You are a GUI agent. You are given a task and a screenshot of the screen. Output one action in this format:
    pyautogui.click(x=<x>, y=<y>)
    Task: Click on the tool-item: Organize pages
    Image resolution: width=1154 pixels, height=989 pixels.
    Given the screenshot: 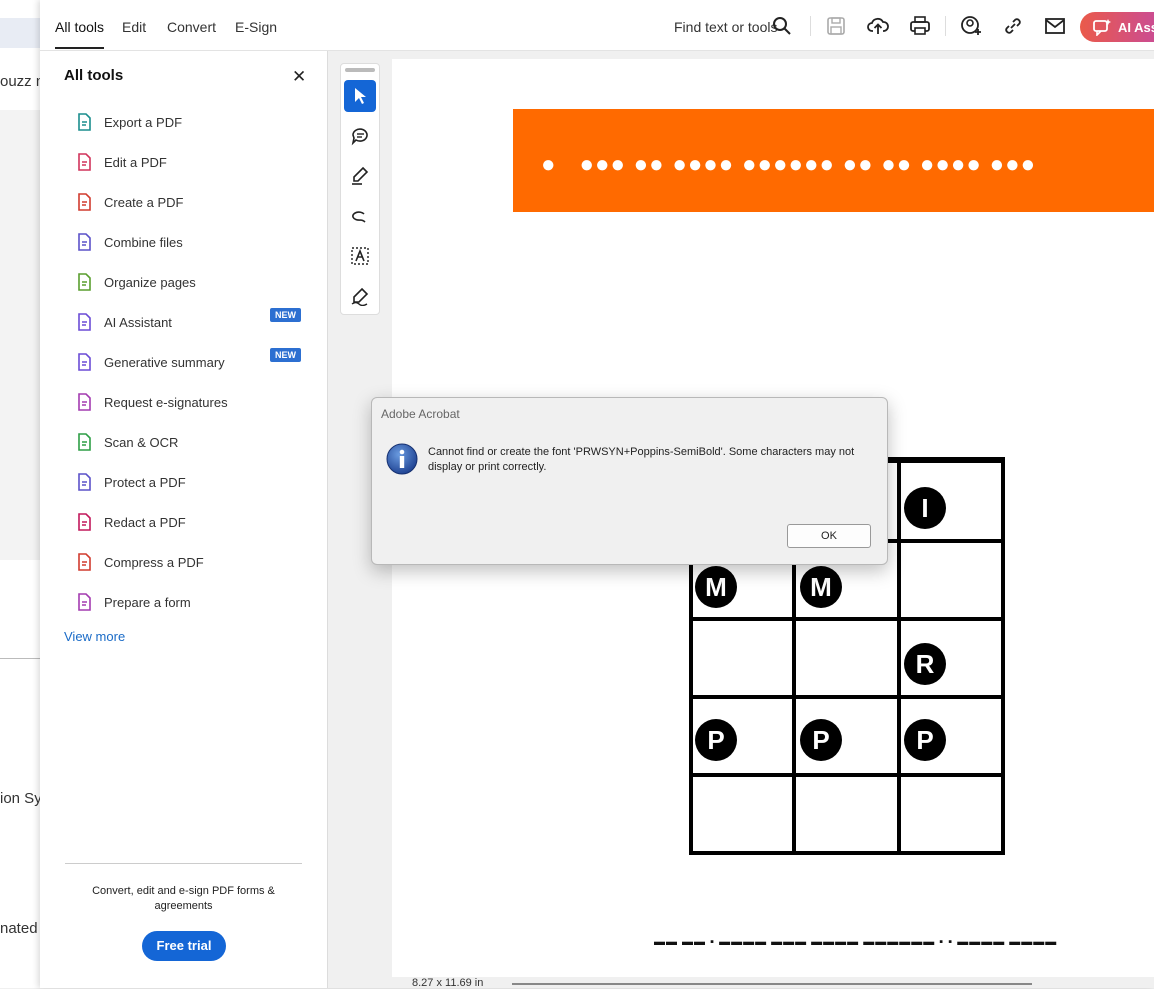 What is the action you would take?
    pyautogui.click(x=185, y=284)
    